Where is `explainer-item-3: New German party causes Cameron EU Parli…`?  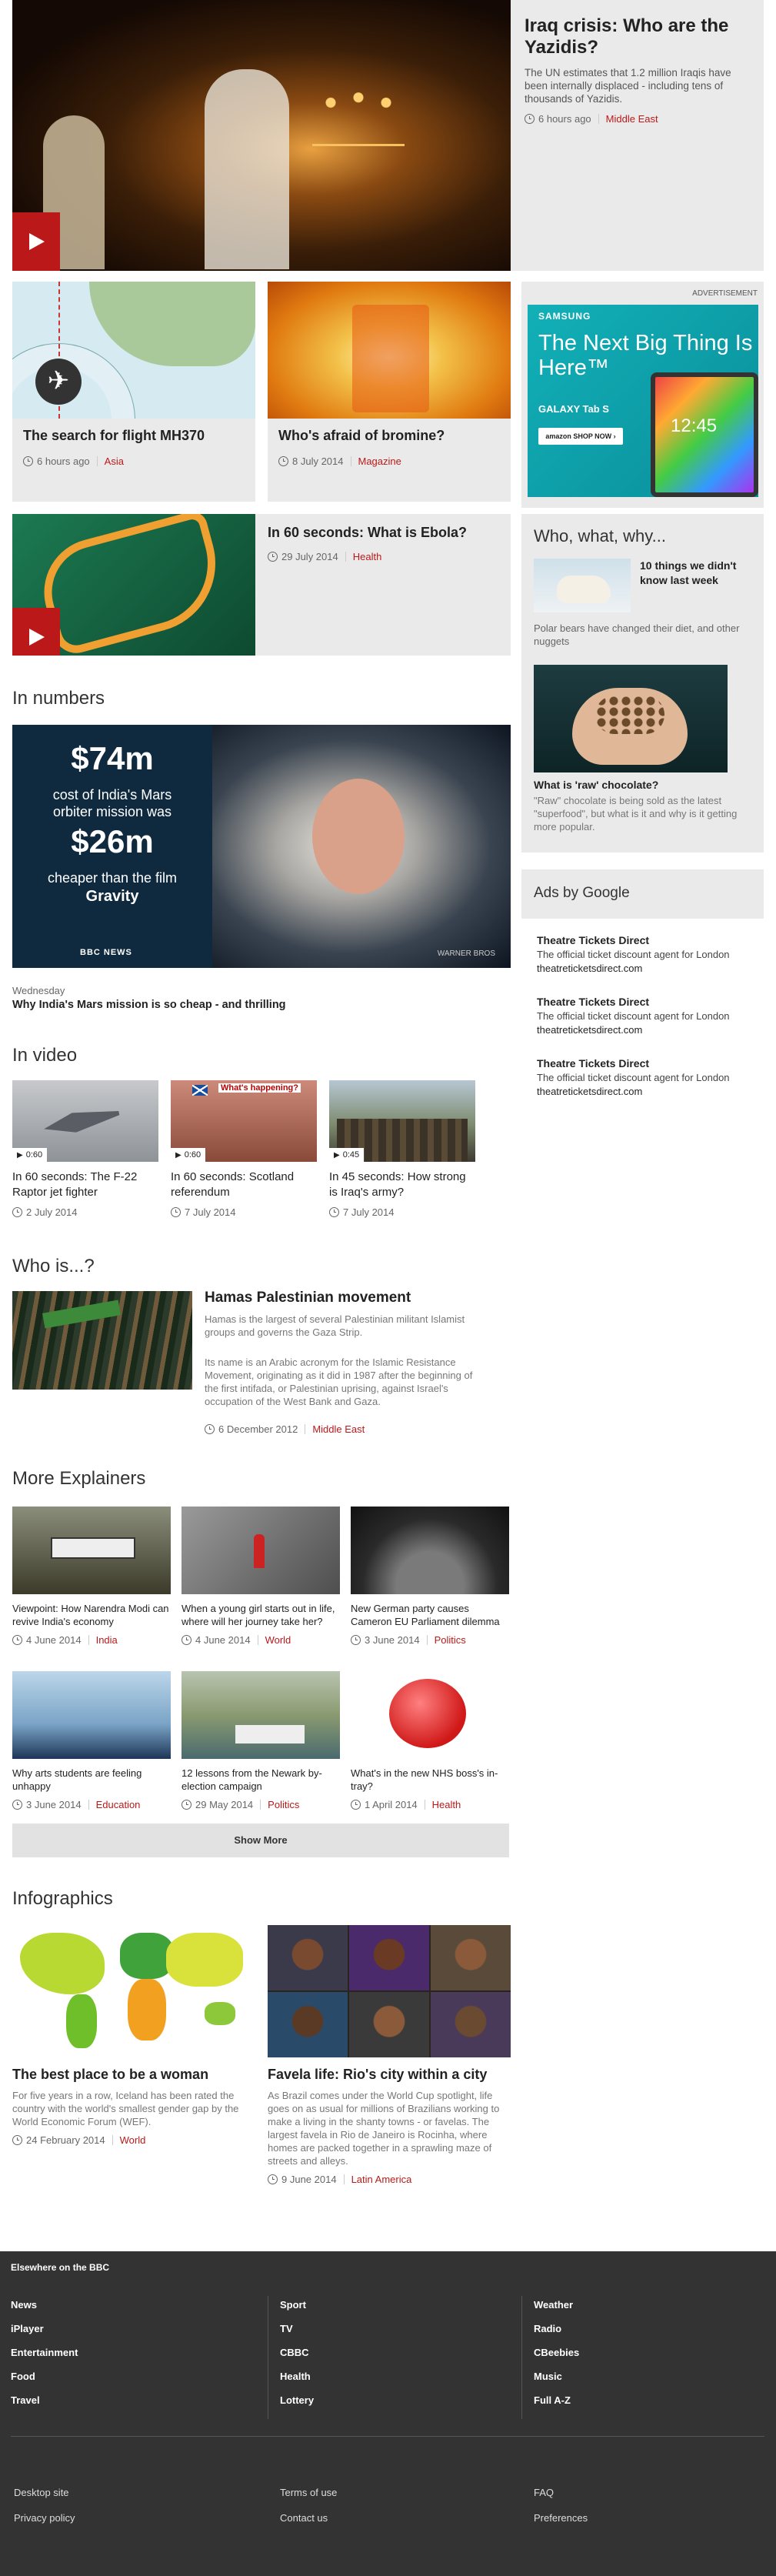
explainer-item-3: New German party causes Cameron EU Parli… is located at coordinates (430, 1576).